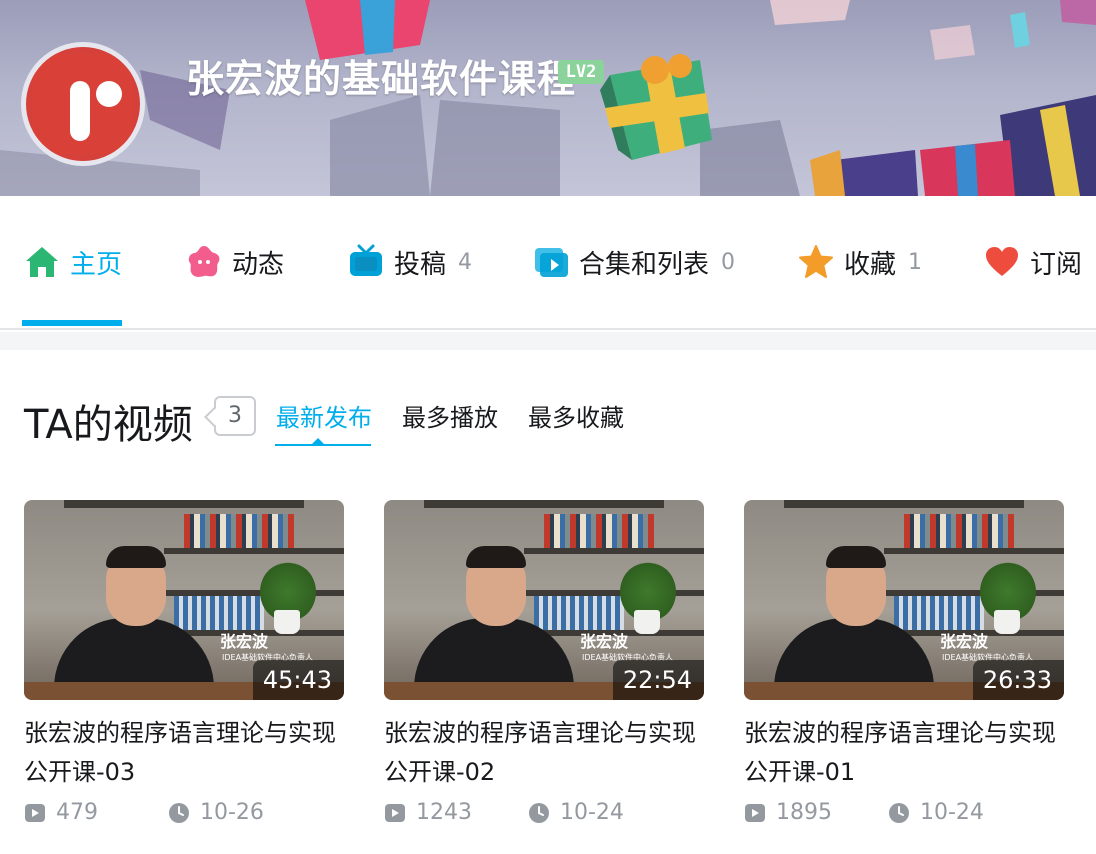 This screenshot has width=1096, height=854. I want to click on tab-favorites-label: 收藏, so click(870, 264).